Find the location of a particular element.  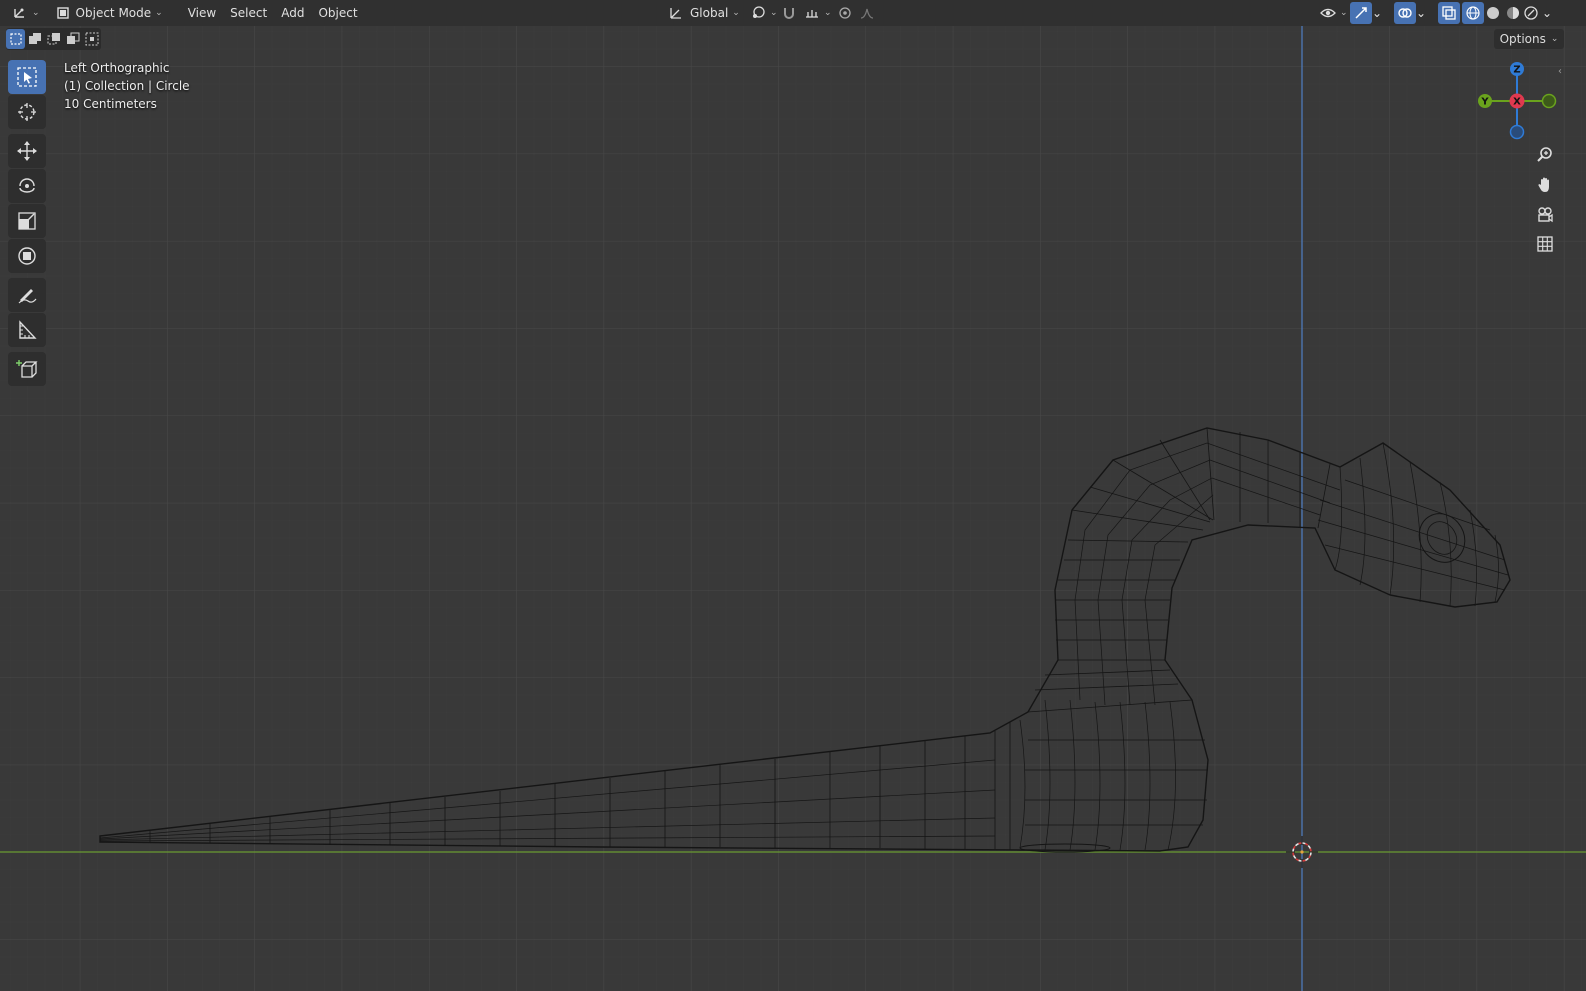

tool-shelf is located at coordinates (28, 223).